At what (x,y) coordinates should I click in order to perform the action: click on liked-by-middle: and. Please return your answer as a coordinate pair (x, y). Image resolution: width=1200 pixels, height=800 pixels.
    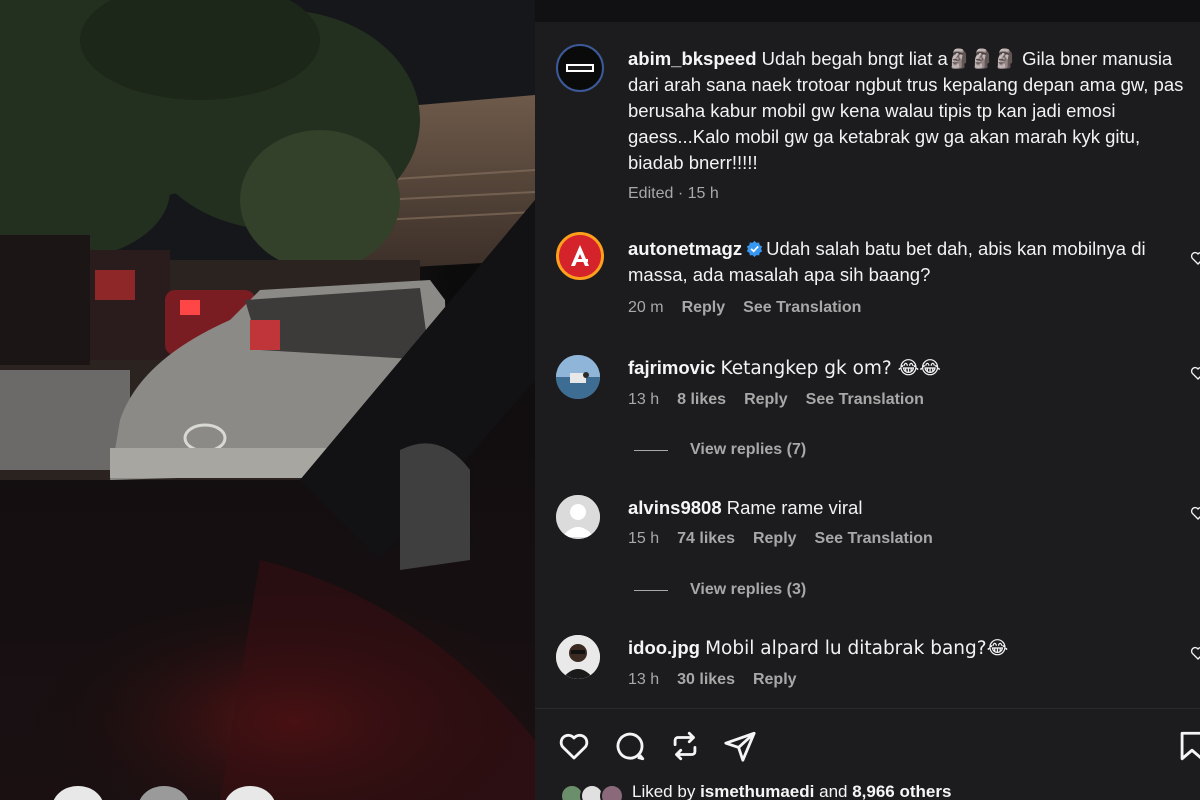
    Looking at the image, I should click on (833, 791).